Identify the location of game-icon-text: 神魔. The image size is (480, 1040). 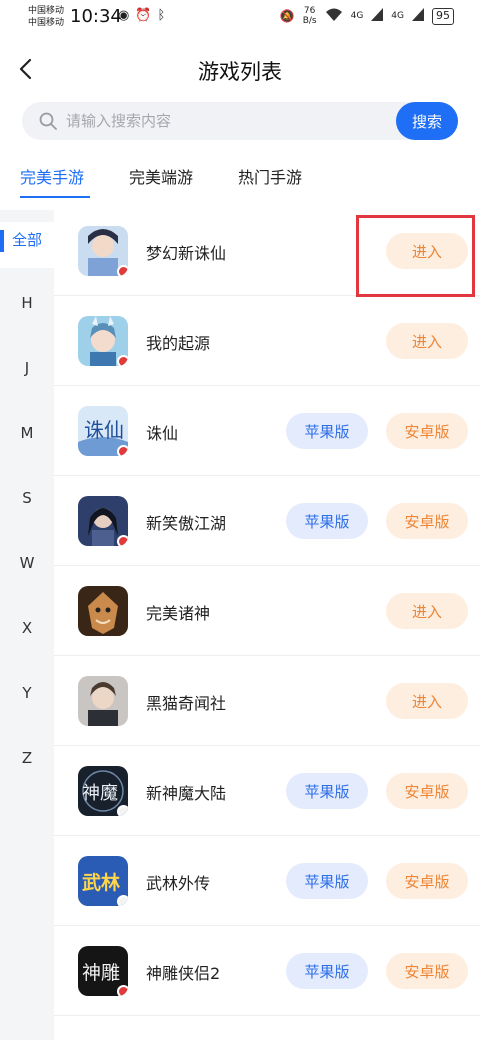
(100, 793).